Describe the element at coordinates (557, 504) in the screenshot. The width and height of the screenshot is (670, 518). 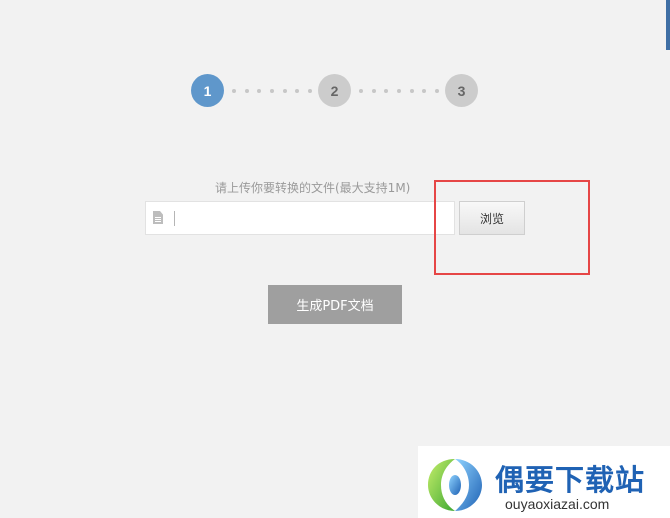
I see `watermark-url: ouyaoxiazai.com` at that location.